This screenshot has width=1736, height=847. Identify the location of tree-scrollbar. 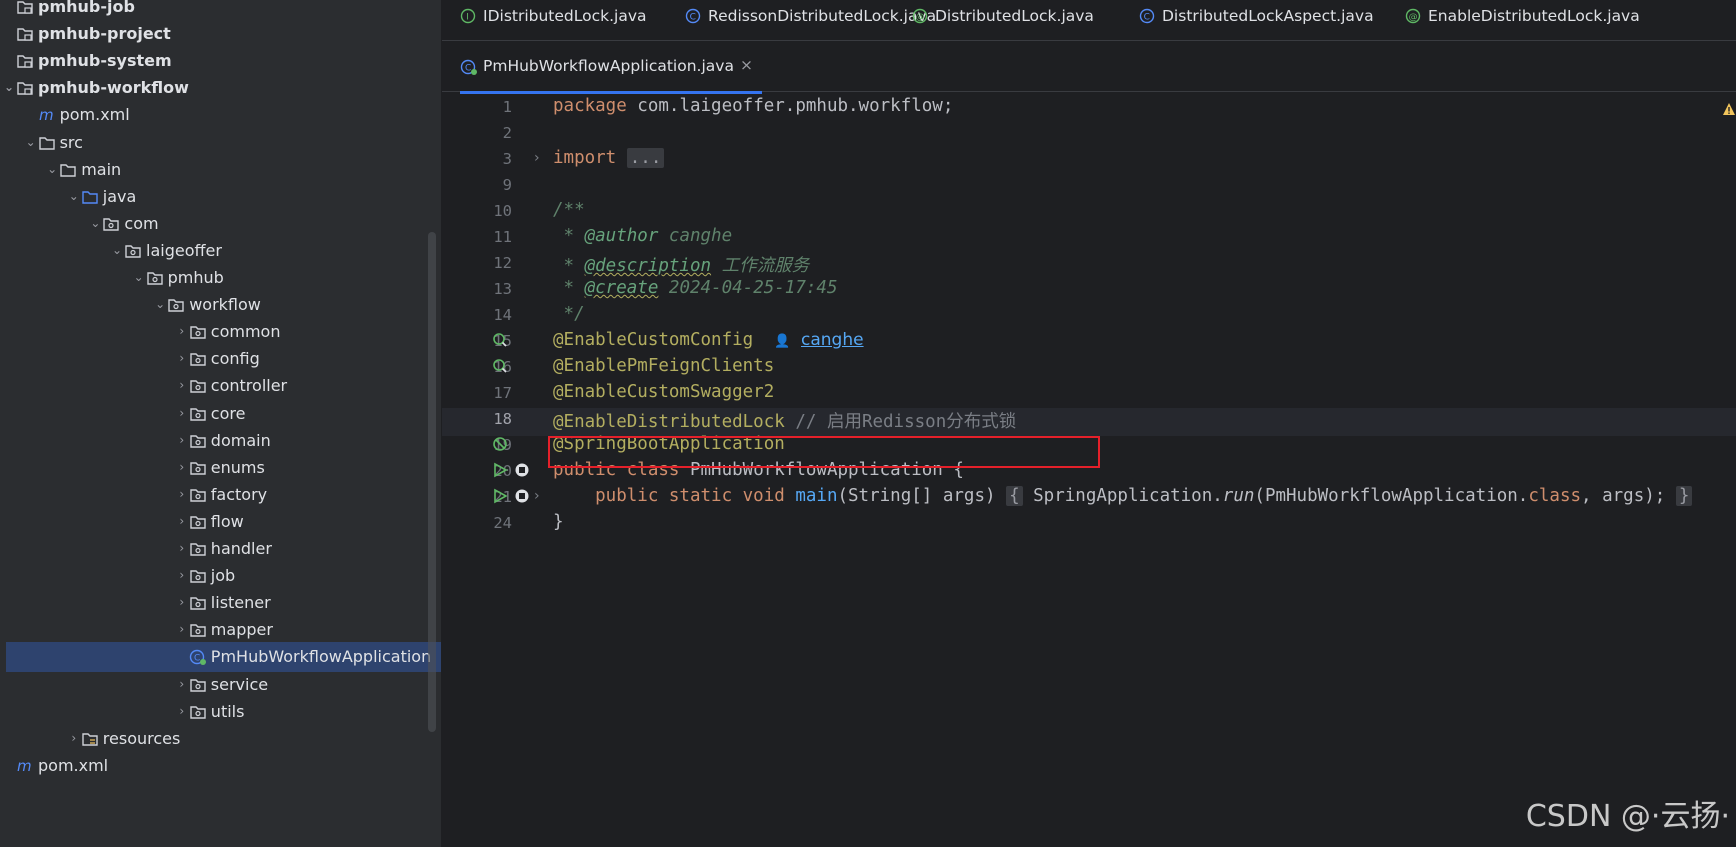
(432, 482).